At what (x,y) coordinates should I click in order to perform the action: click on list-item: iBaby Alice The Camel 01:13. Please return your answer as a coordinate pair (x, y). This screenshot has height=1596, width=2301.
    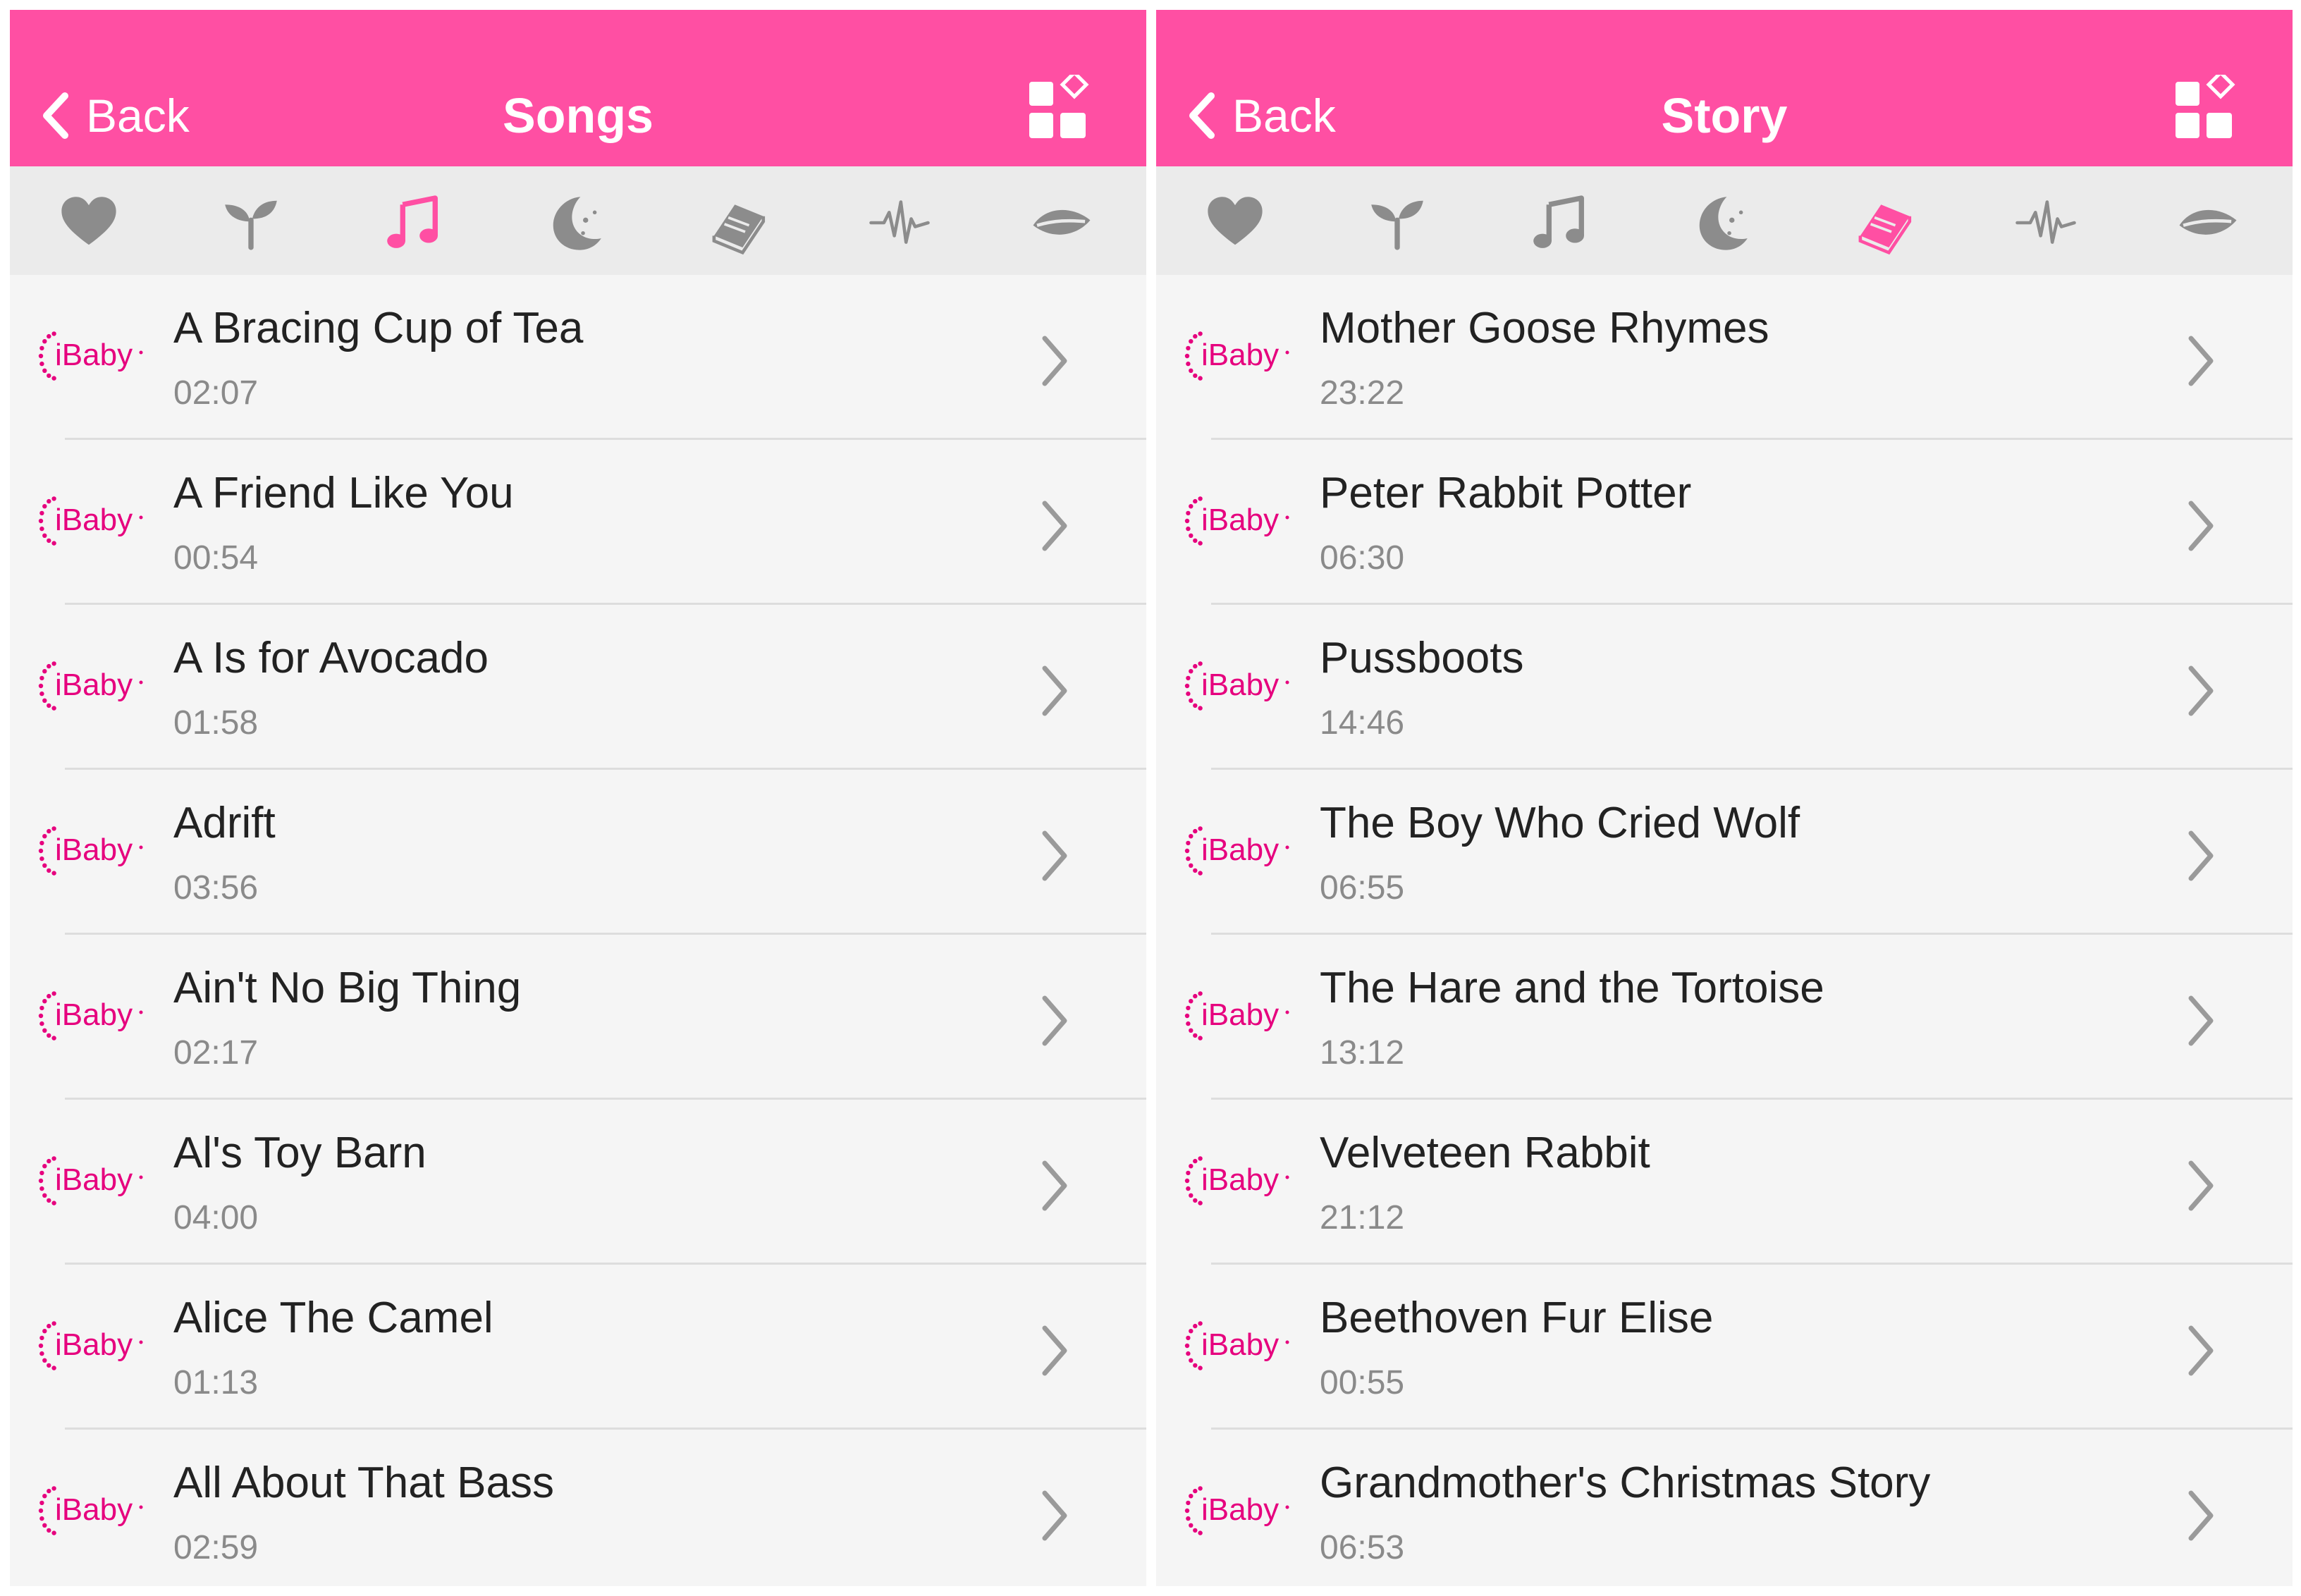
    Looking at the image, I should click on (578, 1348).